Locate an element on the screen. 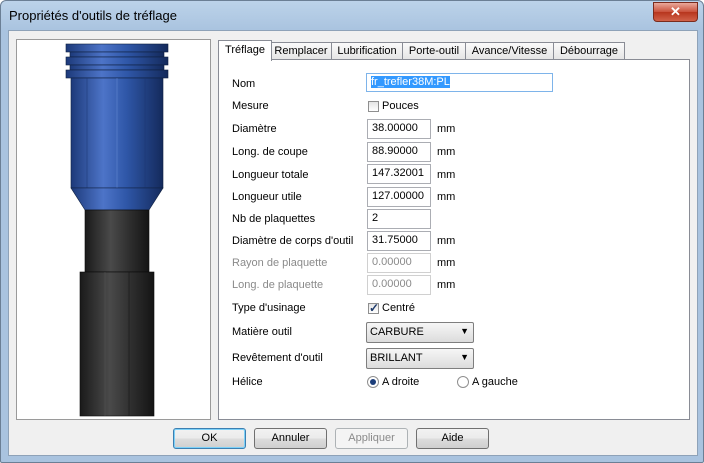 This screenshot has width=704, height=463. a-droite-label: A droite is located at coordinates (401, 382).